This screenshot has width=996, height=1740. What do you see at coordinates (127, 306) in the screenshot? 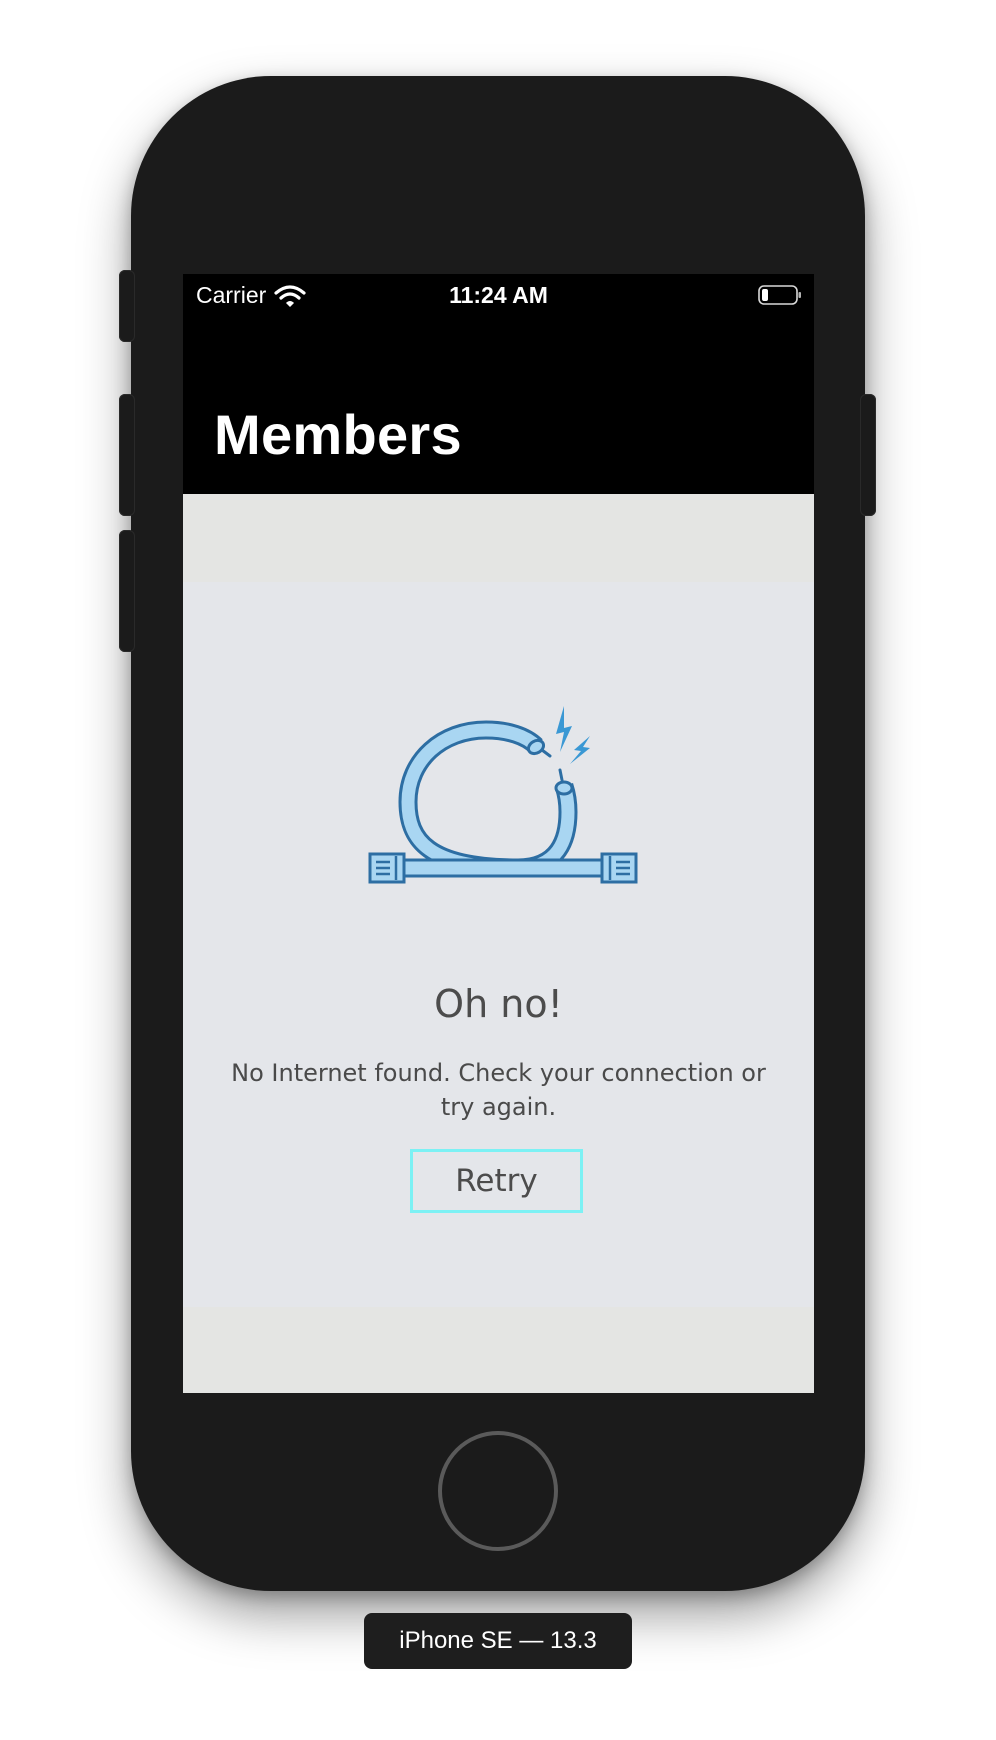
I see `mute-switch` at bounding box center [127, 306].